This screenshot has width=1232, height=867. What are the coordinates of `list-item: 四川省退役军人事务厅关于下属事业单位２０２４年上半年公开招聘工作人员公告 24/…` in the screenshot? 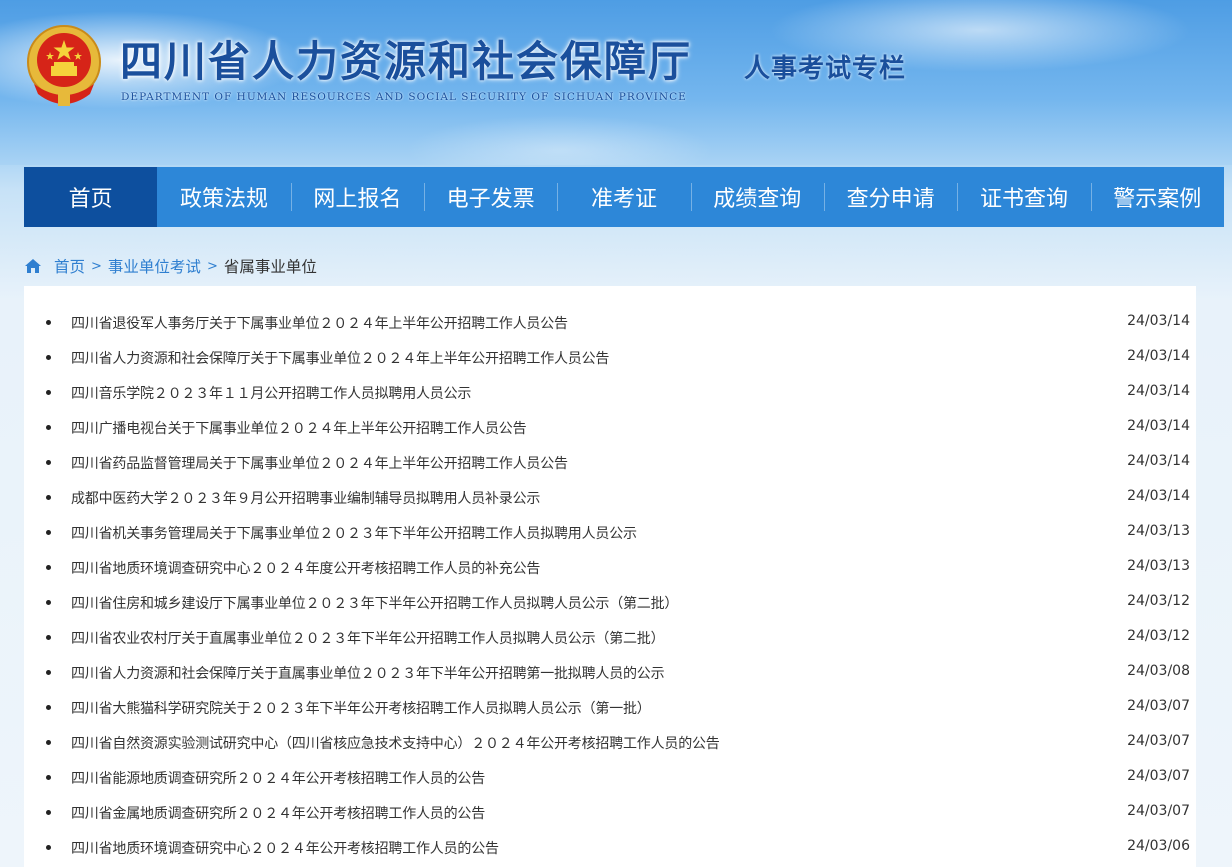 It's located at (610, 322).